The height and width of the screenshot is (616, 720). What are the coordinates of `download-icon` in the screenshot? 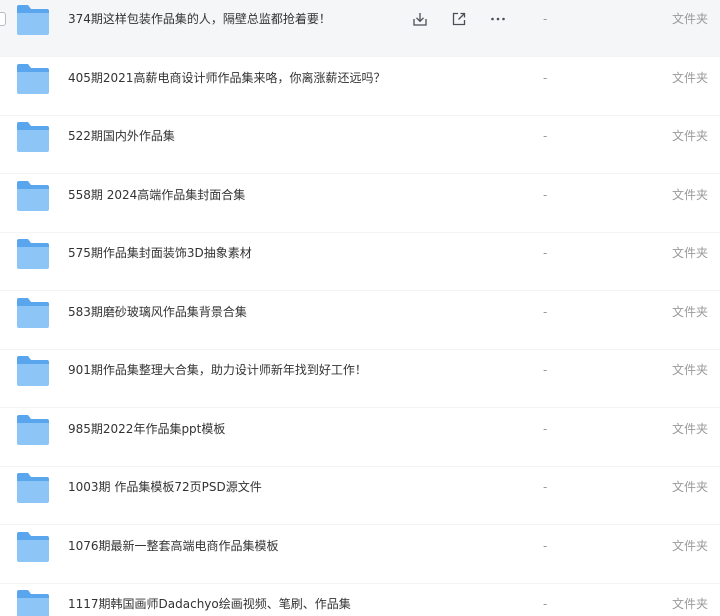 It's located at (420, 19).